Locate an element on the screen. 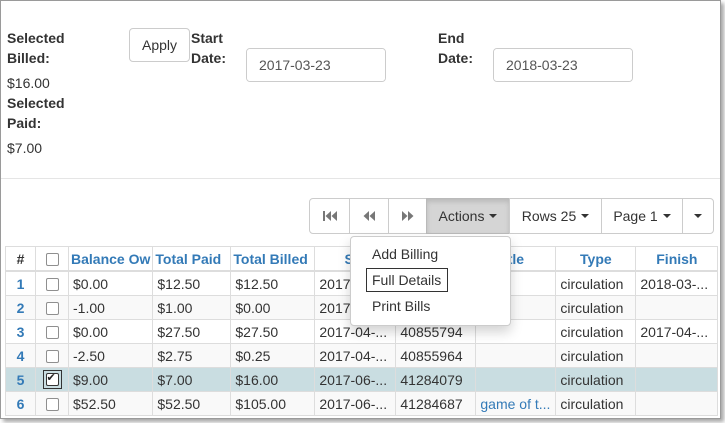 The image size is (725, 423). row-number: 4 is located at coordinates (20, 355).